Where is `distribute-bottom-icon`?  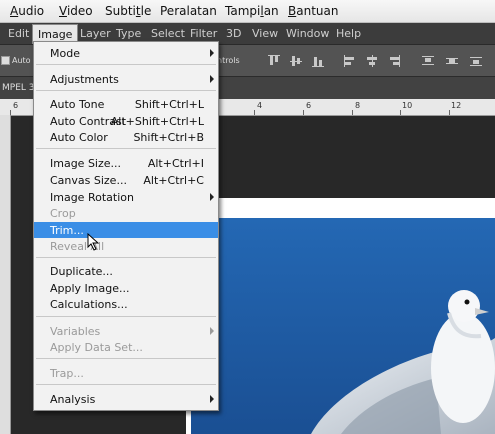
distribute-bottom-icon is located at coordinates (476, 61).